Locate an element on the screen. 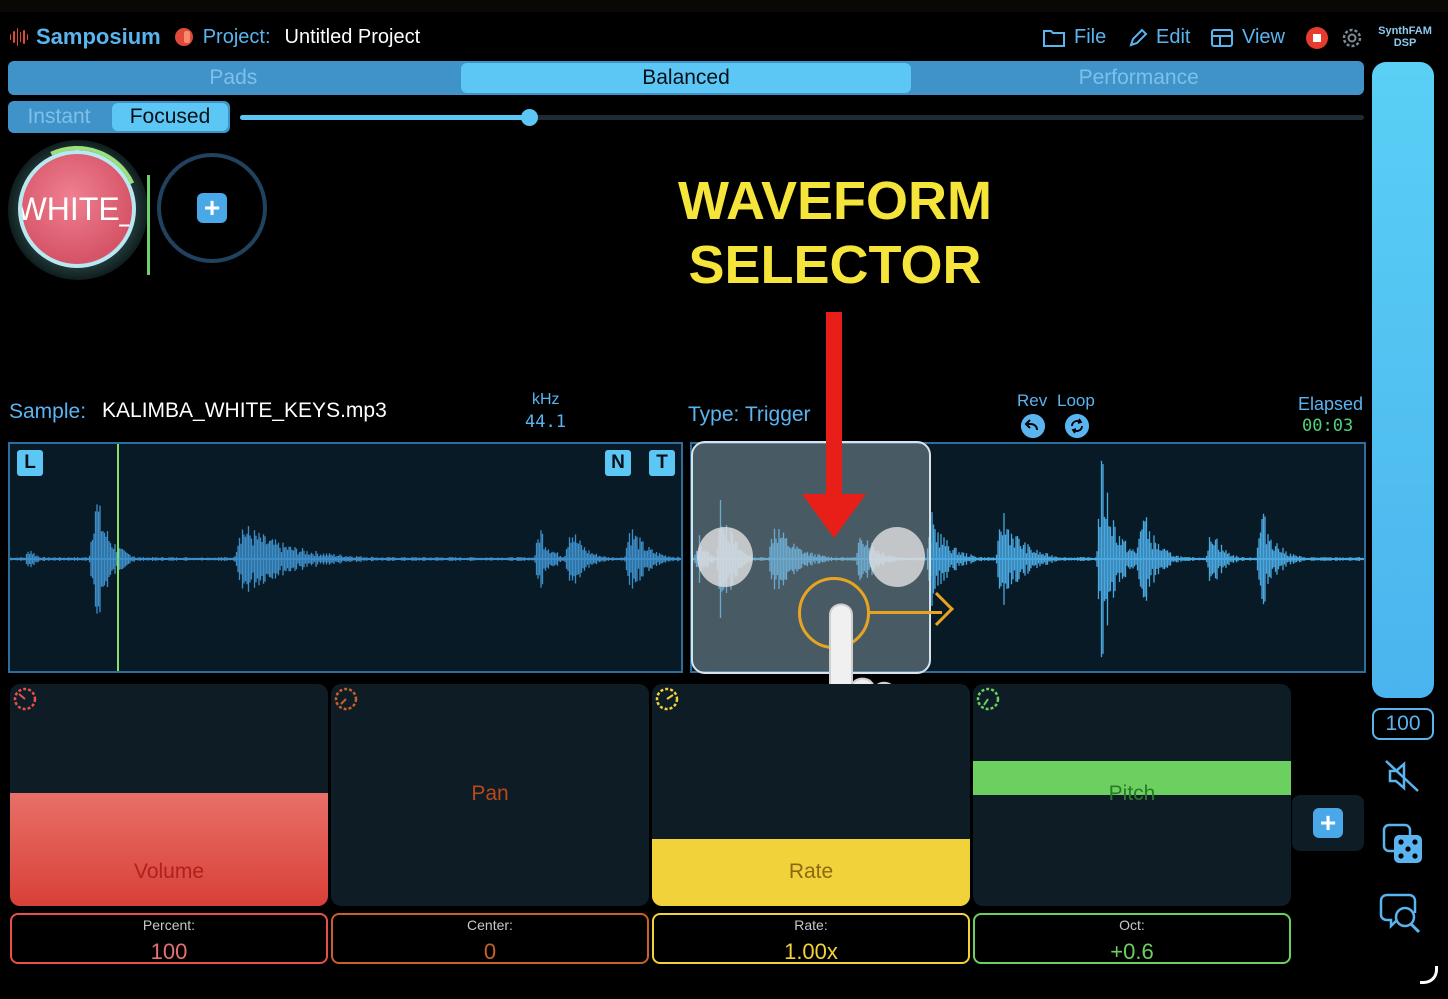  file-menu: File is located at coordinates (1074, 37).